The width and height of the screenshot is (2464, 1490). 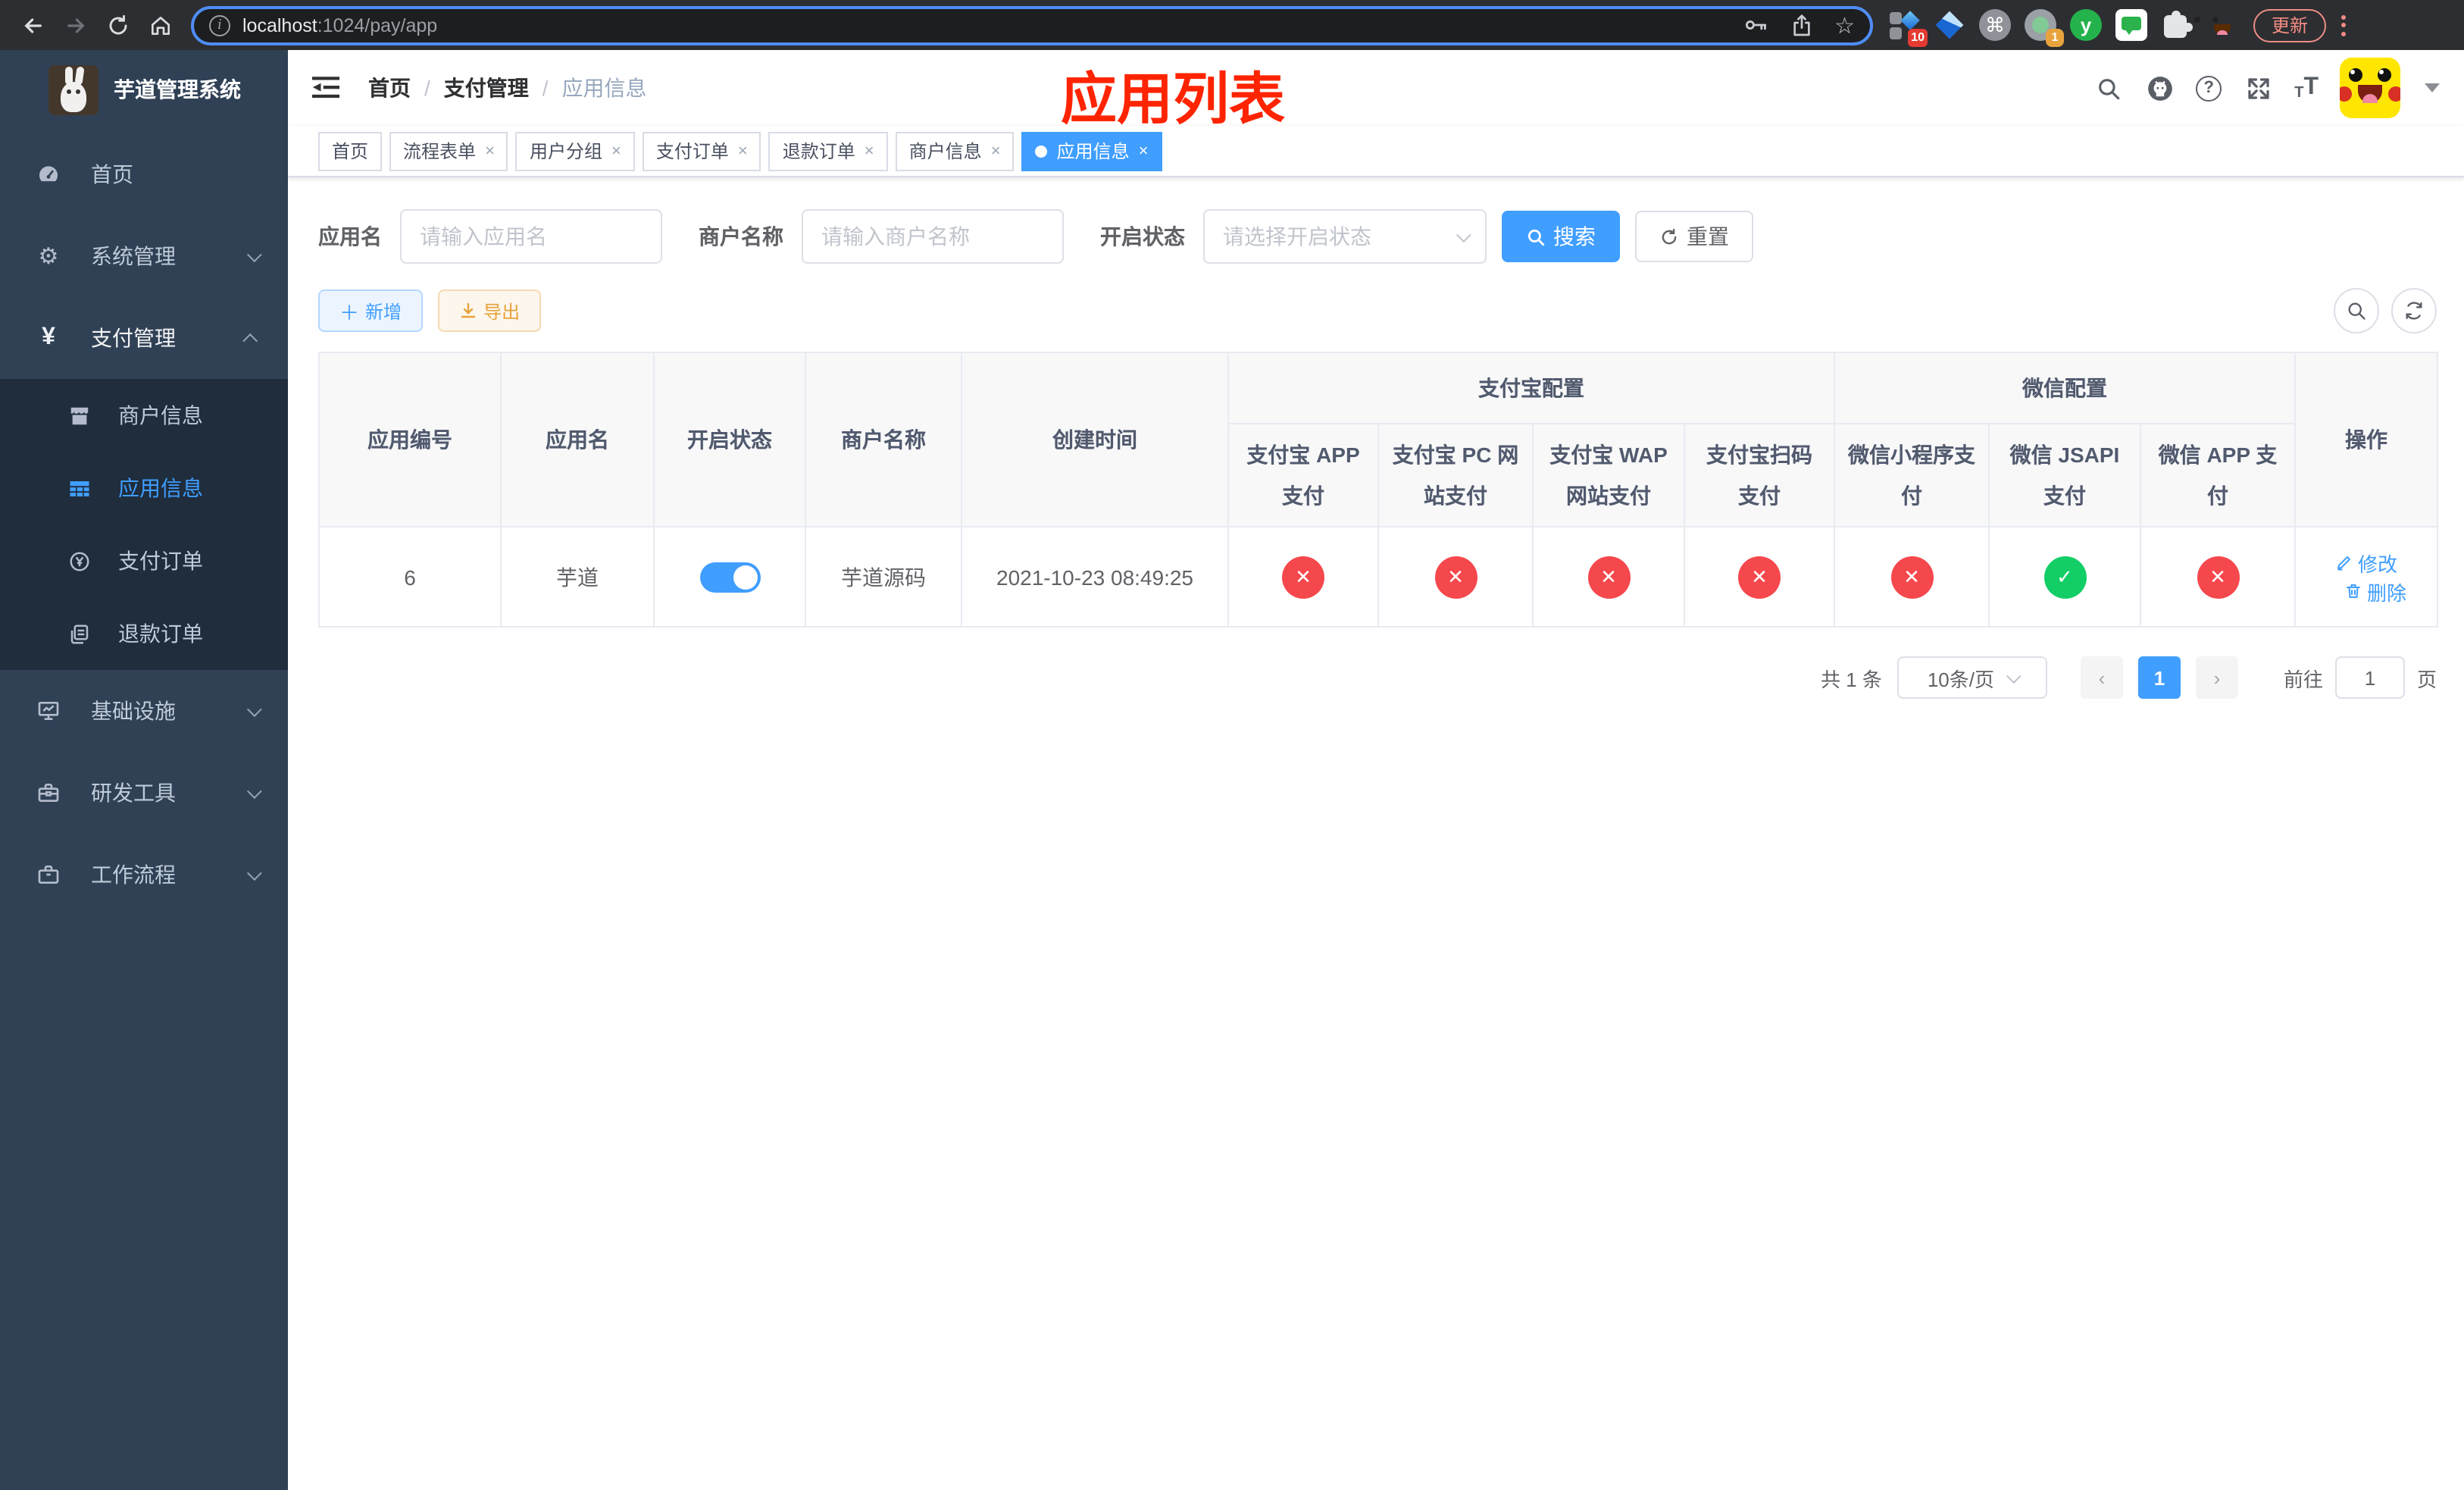 I want to click on tab-user-group: 用户分组 ×, so click(x=575, y=151).